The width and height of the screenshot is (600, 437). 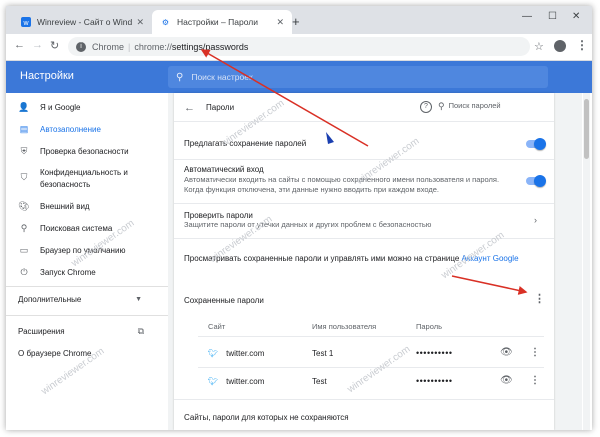 What do you see at coordinates (284, 98) in the screenshot?
I see `arrow-to-address-bar` at bounding box center [284, 98].